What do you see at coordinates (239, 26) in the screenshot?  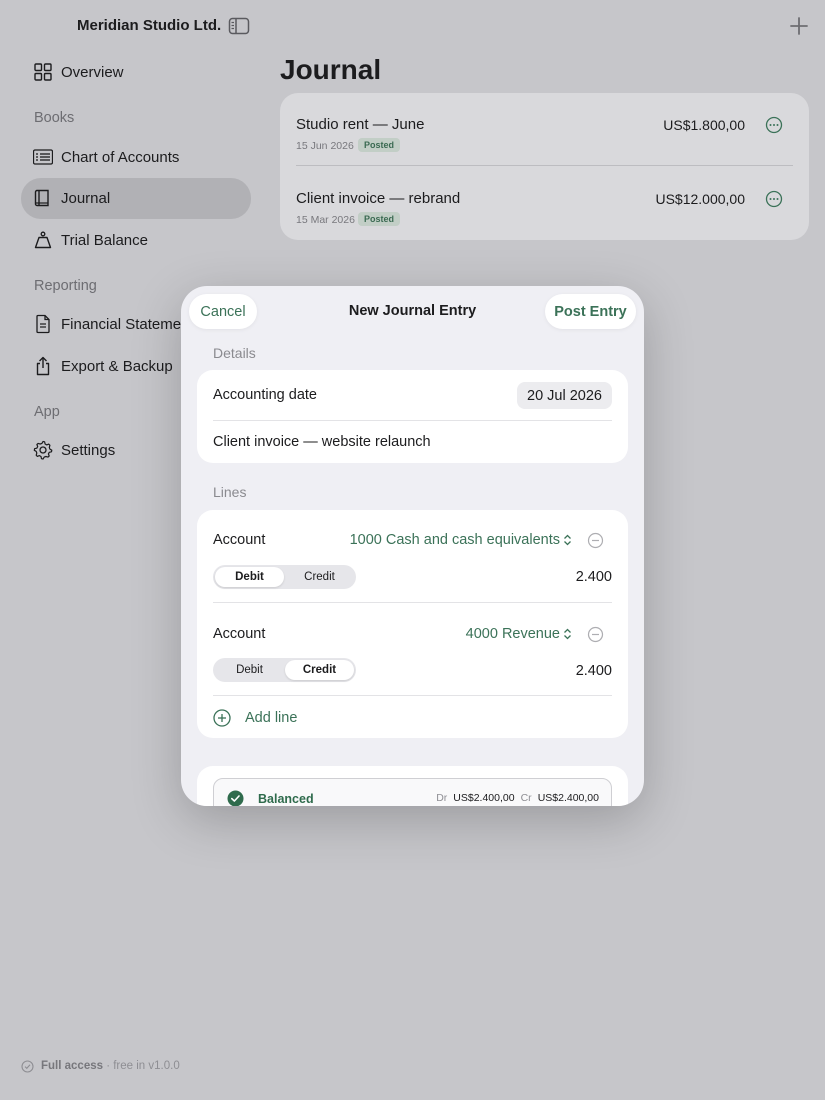 I see `sidebar-toggle-icon` at bounding box center [239, 26].